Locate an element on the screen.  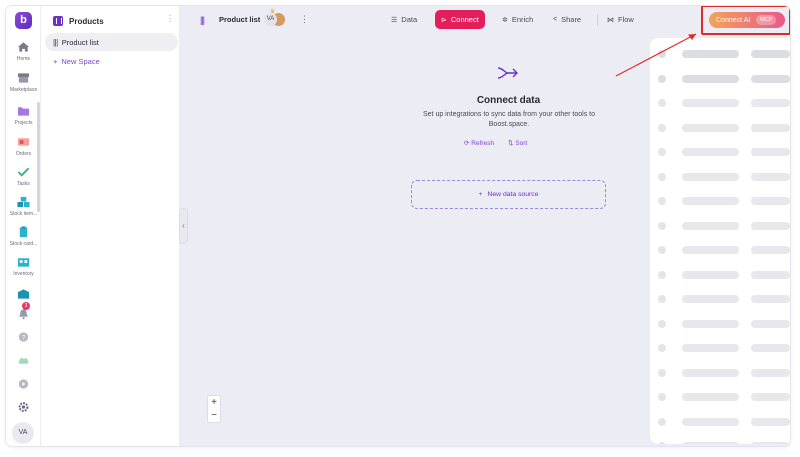
rail-play is located at coordinates (23, 384).